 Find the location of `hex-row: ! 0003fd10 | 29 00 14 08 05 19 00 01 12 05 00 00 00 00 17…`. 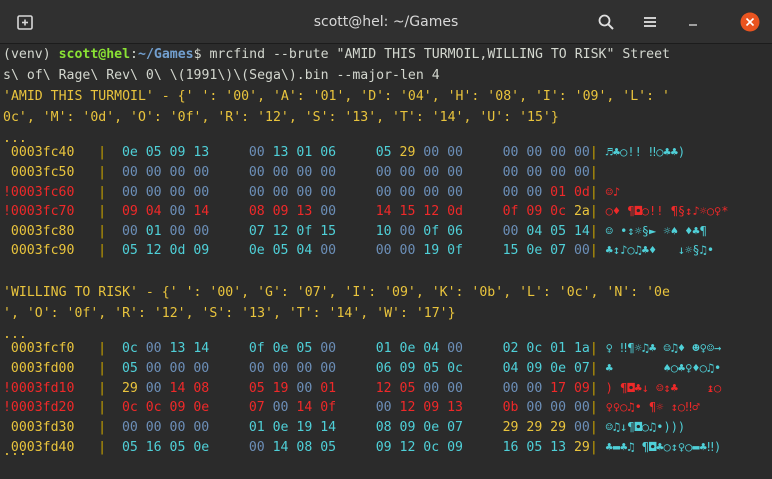

hex-row: ! 0003fd10 | 29 00 14 08 05 19 00 01 12 05 00 00 00 00 17… is located at coordinates (385, 388).